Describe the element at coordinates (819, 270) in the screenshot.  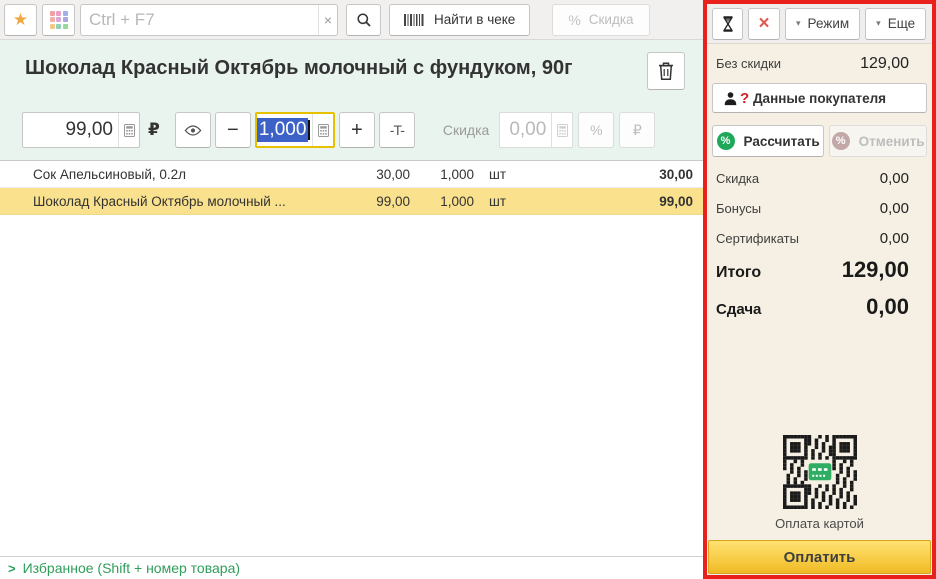
I see `total-row: Итого 129,00` at that location.